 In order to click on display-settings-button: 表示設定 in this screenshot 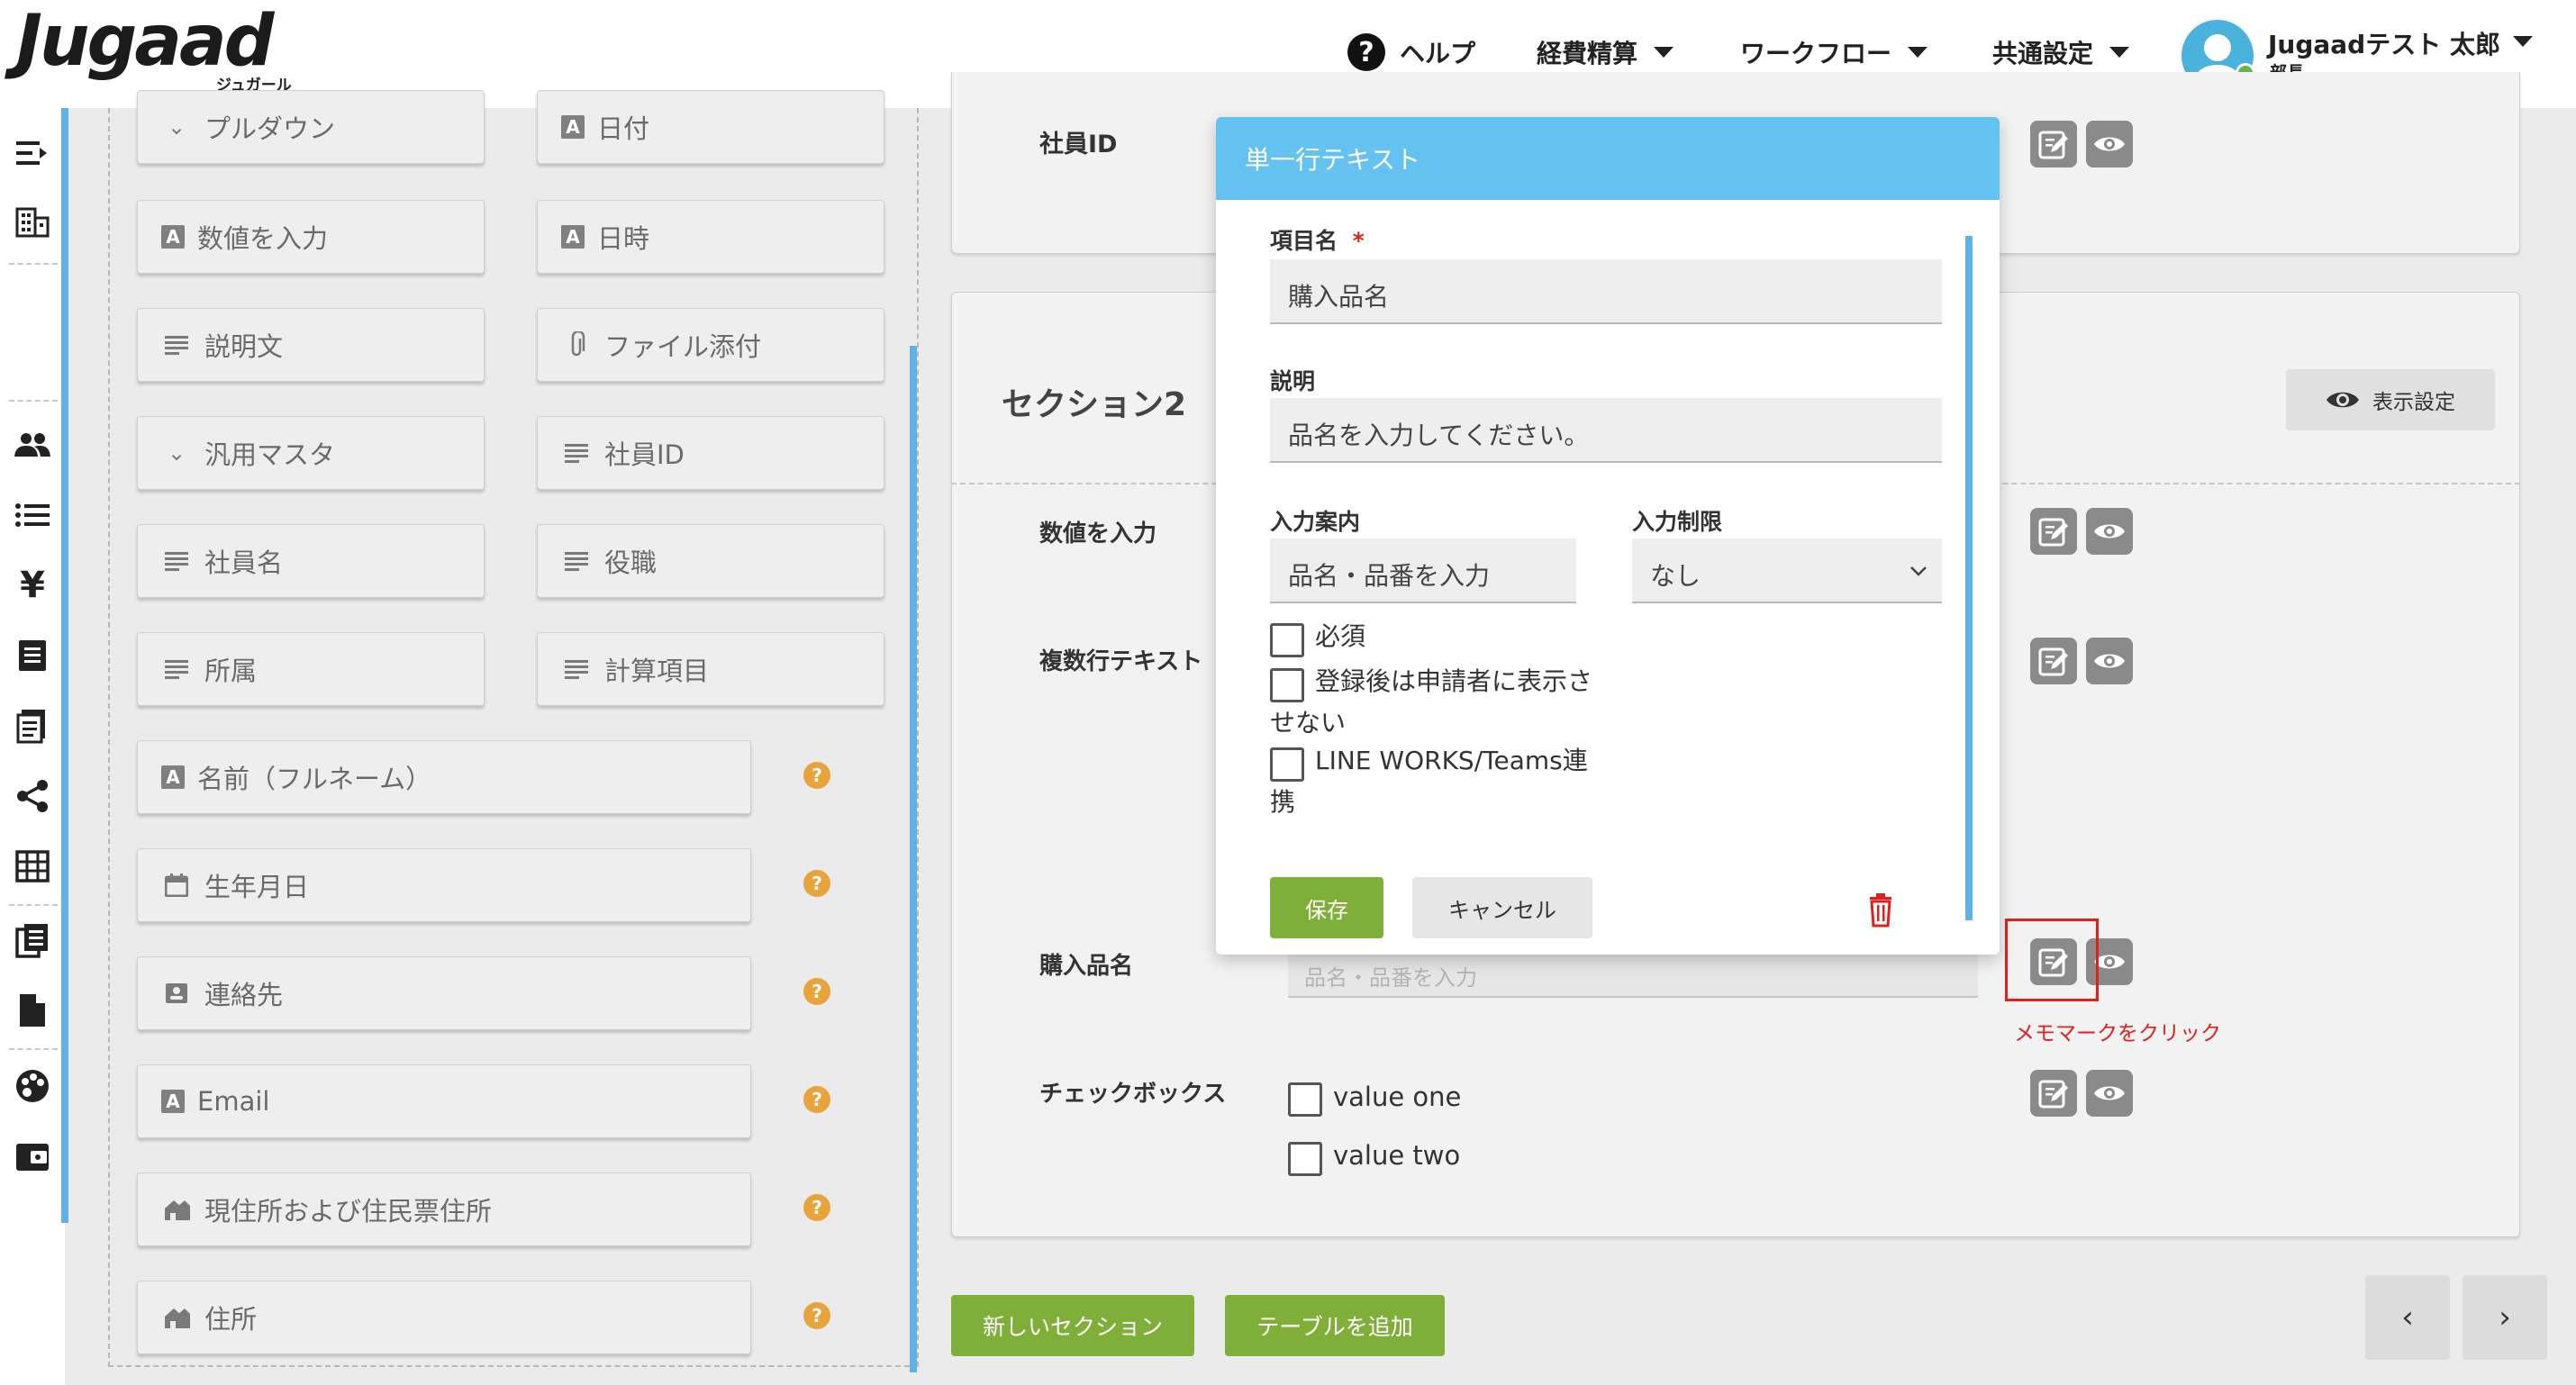, I will do `click(2390, 399)`.